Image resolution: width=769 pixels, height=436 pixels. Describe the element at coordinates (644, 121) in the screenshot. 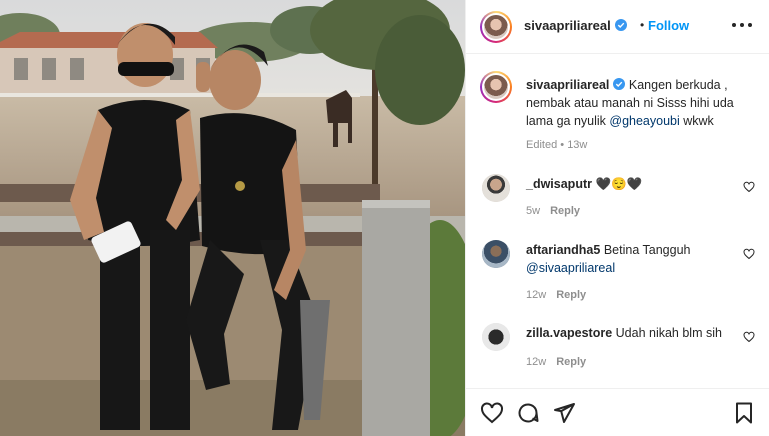

I see `caption-mention: @gheayoubi` at that location.